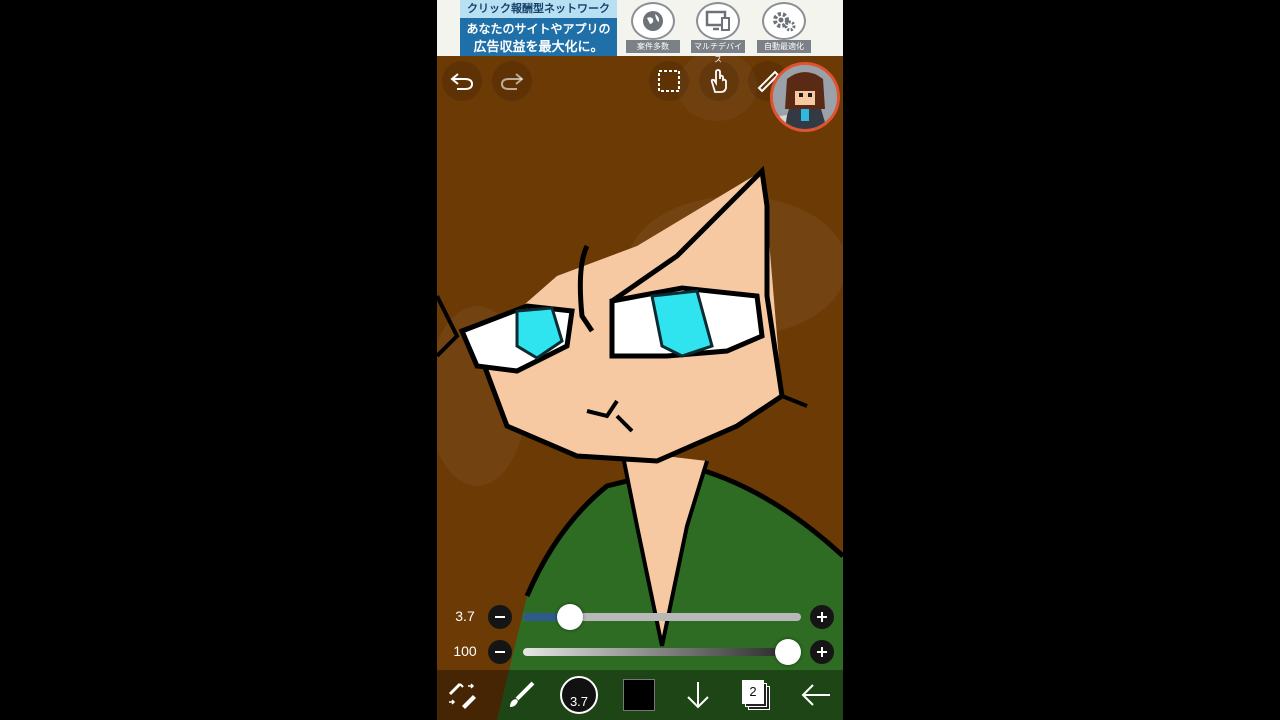 This screenshot has width=1280, height=720. What do you see at coordinates (579, 701) in the screenshot?
I see `brush-size-indicator: 3.7` at bounding box center [579, 701].